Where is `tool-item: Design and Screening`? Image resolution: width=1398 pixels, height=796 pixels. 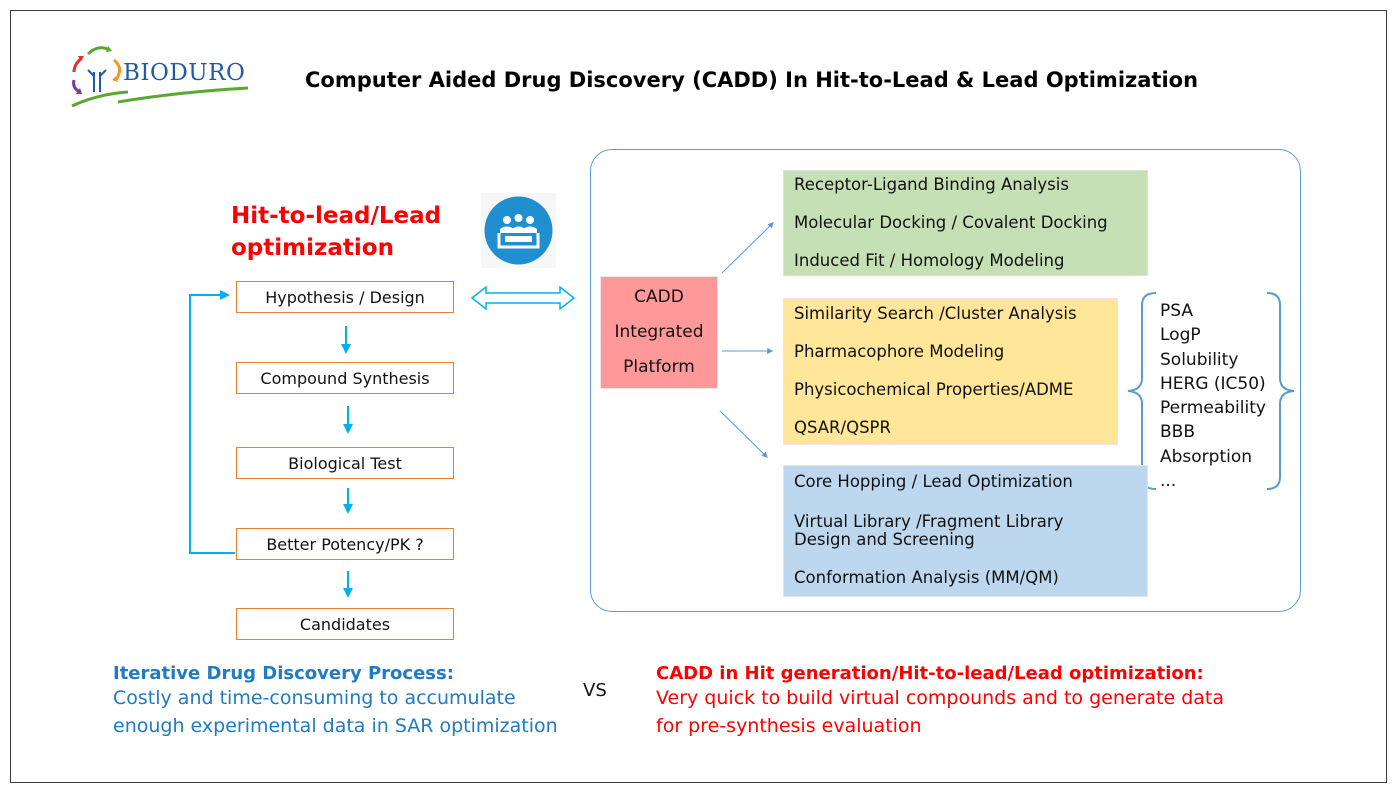 tool-item: Design and Screening is located at coordinates (884, 539).